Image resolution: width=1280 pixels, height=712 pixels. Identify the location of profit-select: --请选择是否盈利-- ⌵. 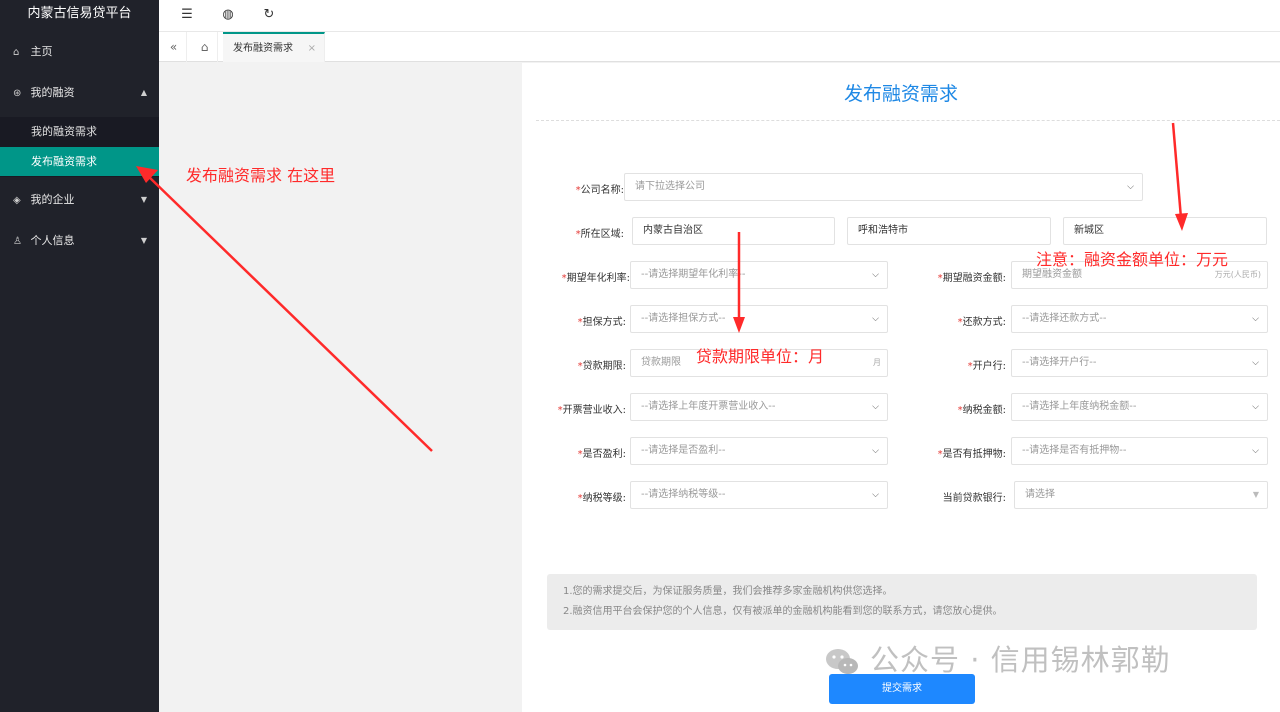
(759, 451).